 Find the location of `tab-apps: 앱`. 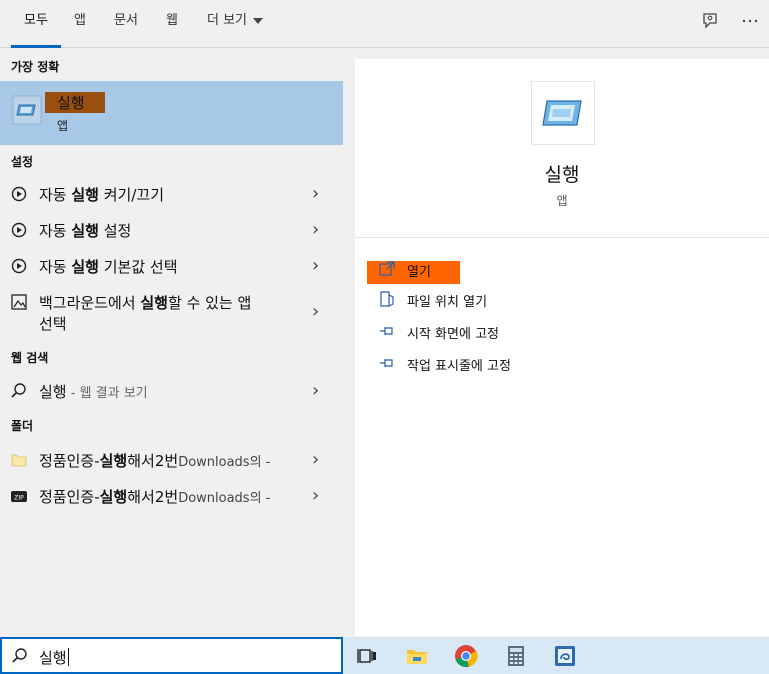

tab-apps: 앱 is located at coordinates (80, 24).